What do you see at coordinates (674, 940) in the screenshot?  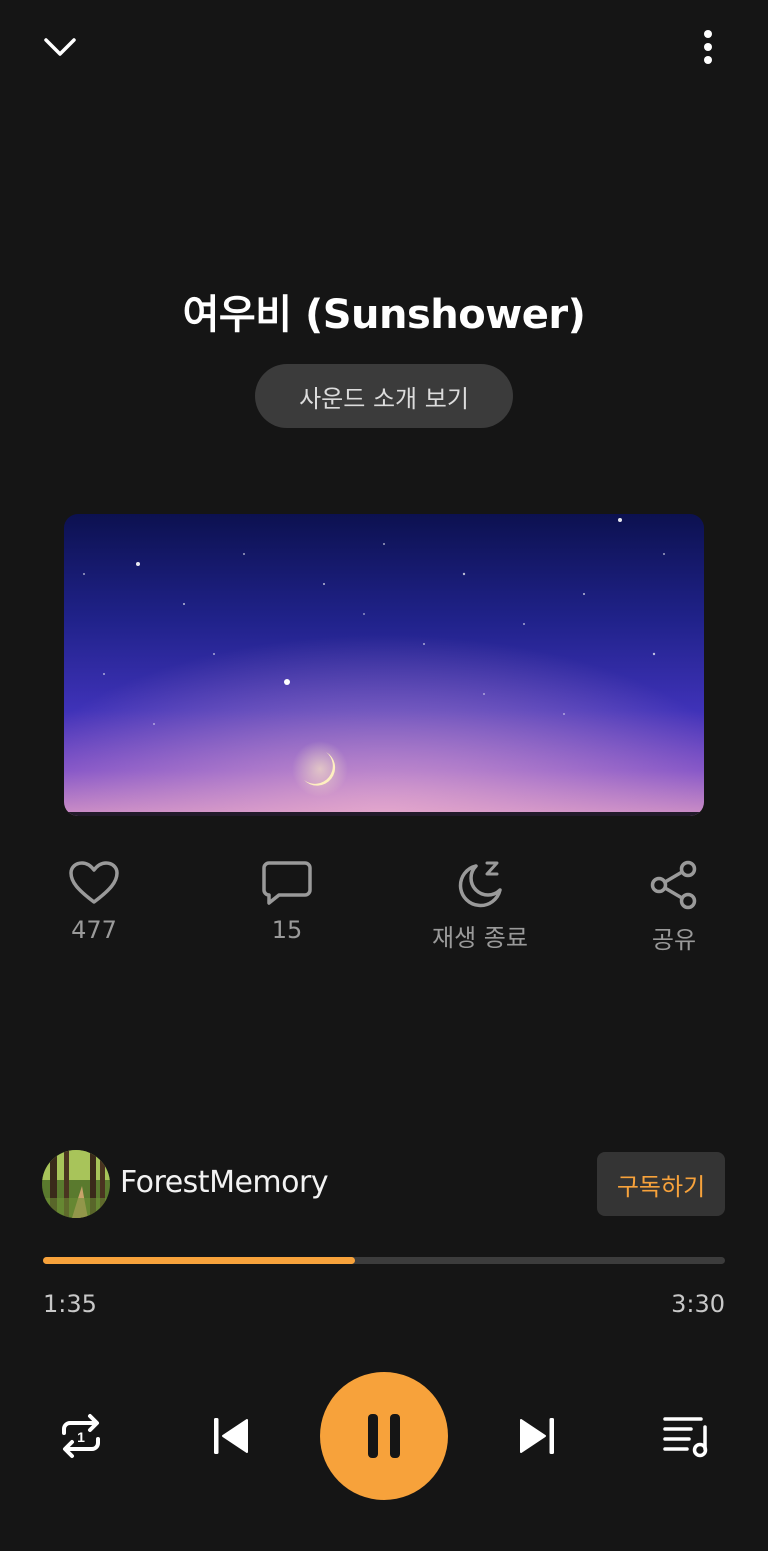 I see `share-label: 공유` at bounding box center [674, 940].